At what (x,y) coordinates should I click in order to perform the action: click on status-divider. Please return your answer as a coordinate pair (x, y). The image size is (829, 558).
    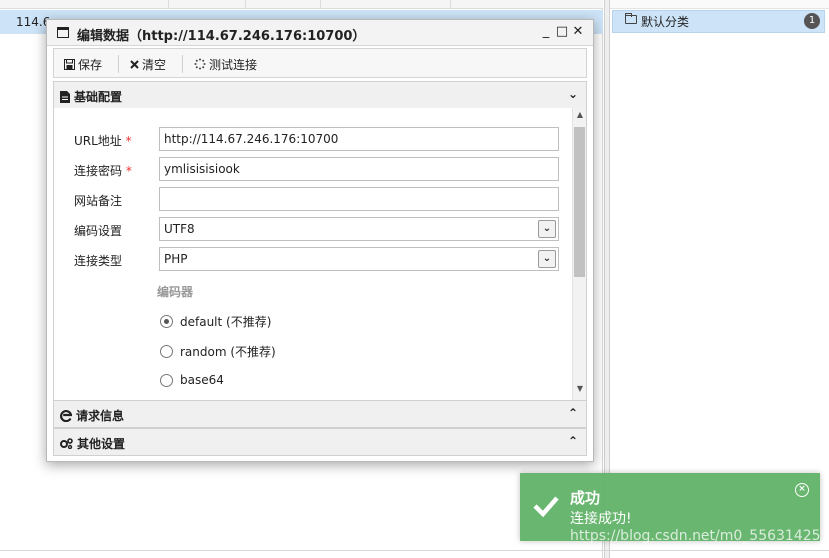
    Looking at the image, I should click on (414, 550).